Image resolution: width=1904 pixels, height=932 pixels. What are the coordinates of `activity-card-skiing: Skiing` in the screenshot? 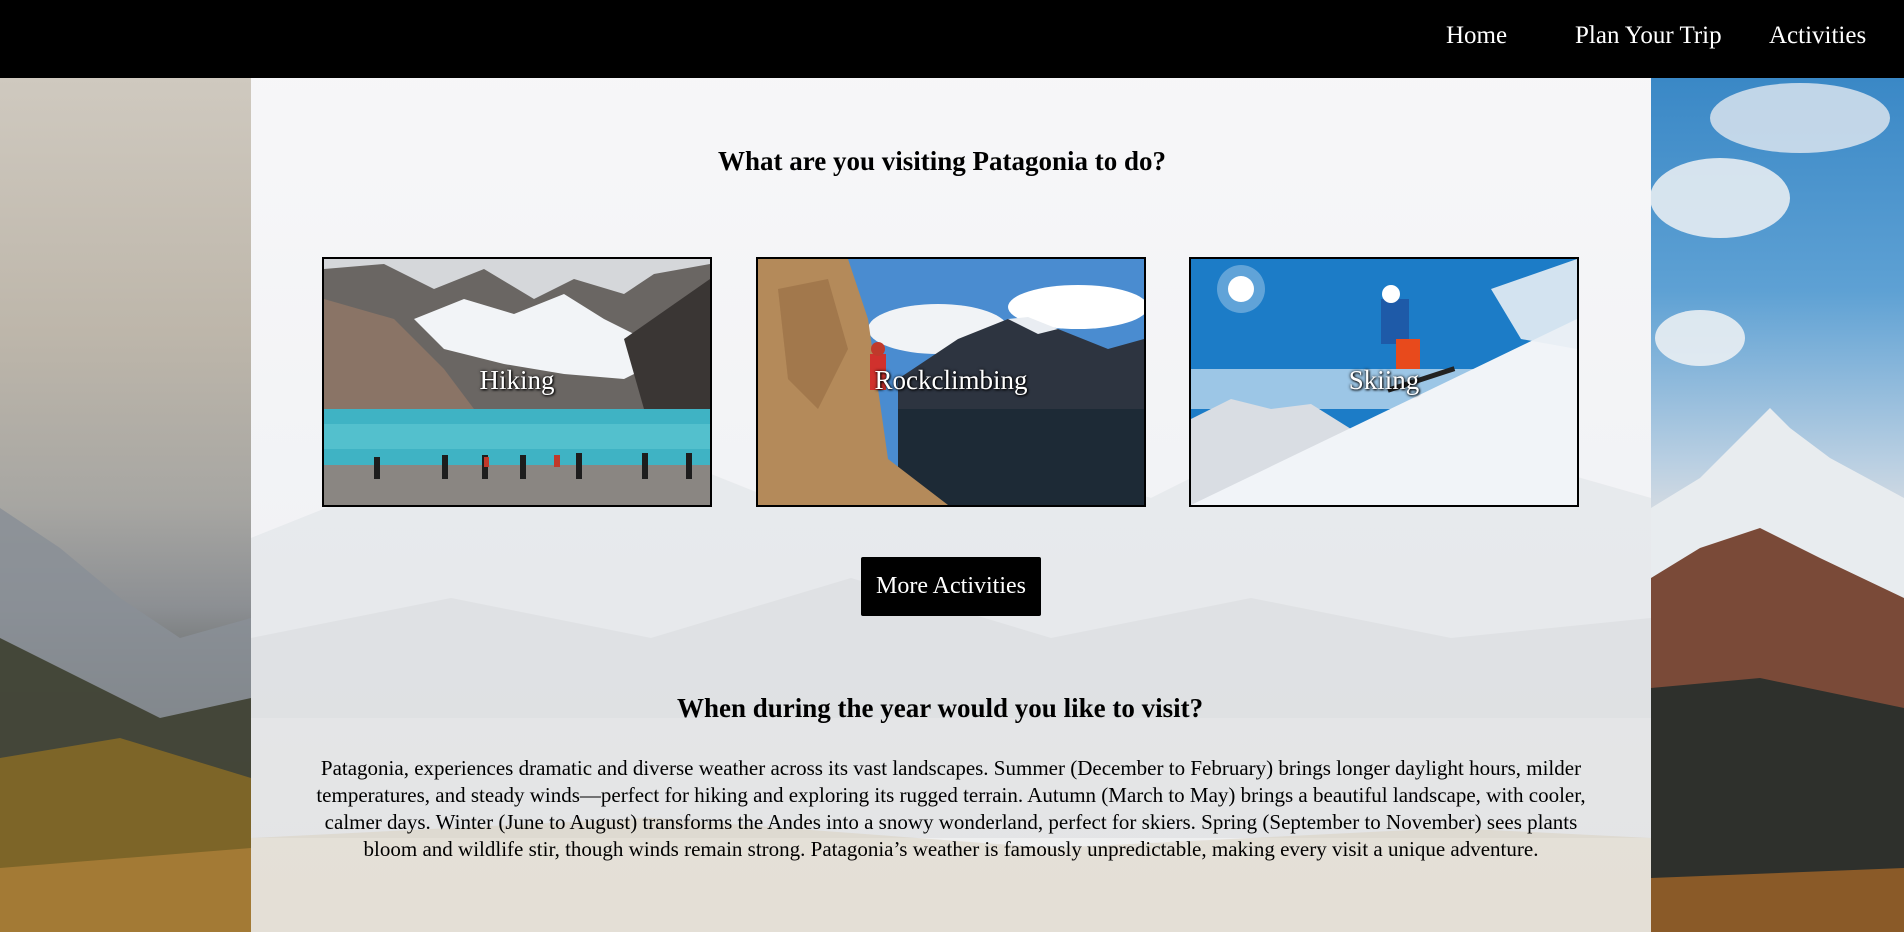 It's located at (1384, 382).